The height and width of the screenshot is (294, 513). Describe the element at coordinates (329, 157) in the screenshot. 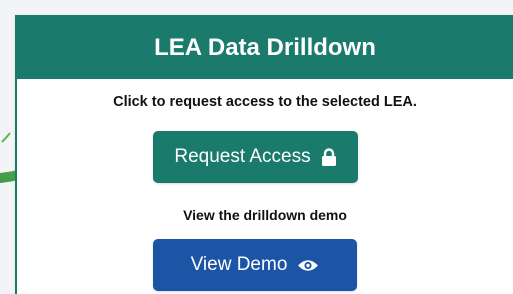

I see `lock-icon` at that location.